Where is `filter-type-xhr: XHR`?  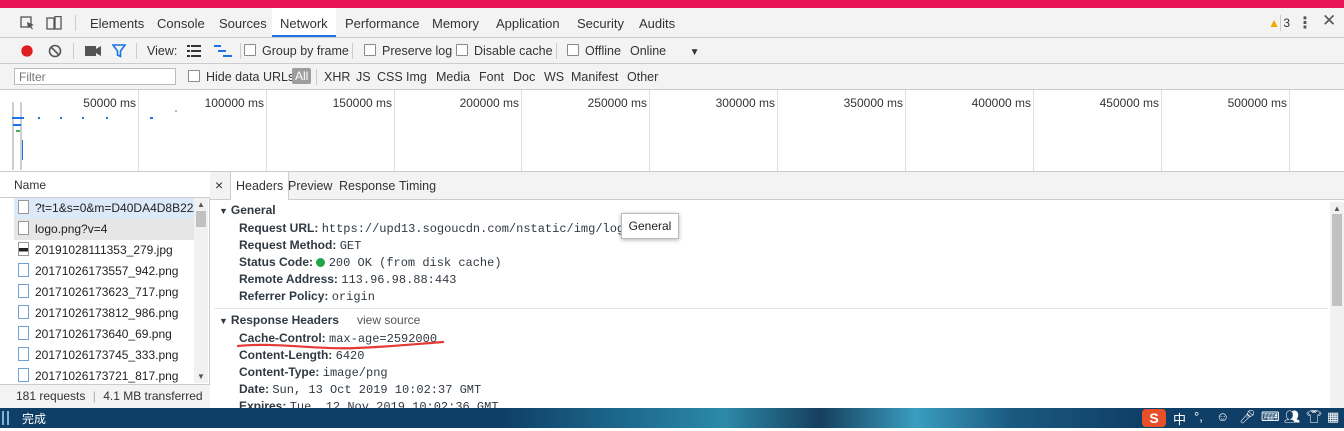
filter-type-xhr: XHR is located at coordinates (337, 77).